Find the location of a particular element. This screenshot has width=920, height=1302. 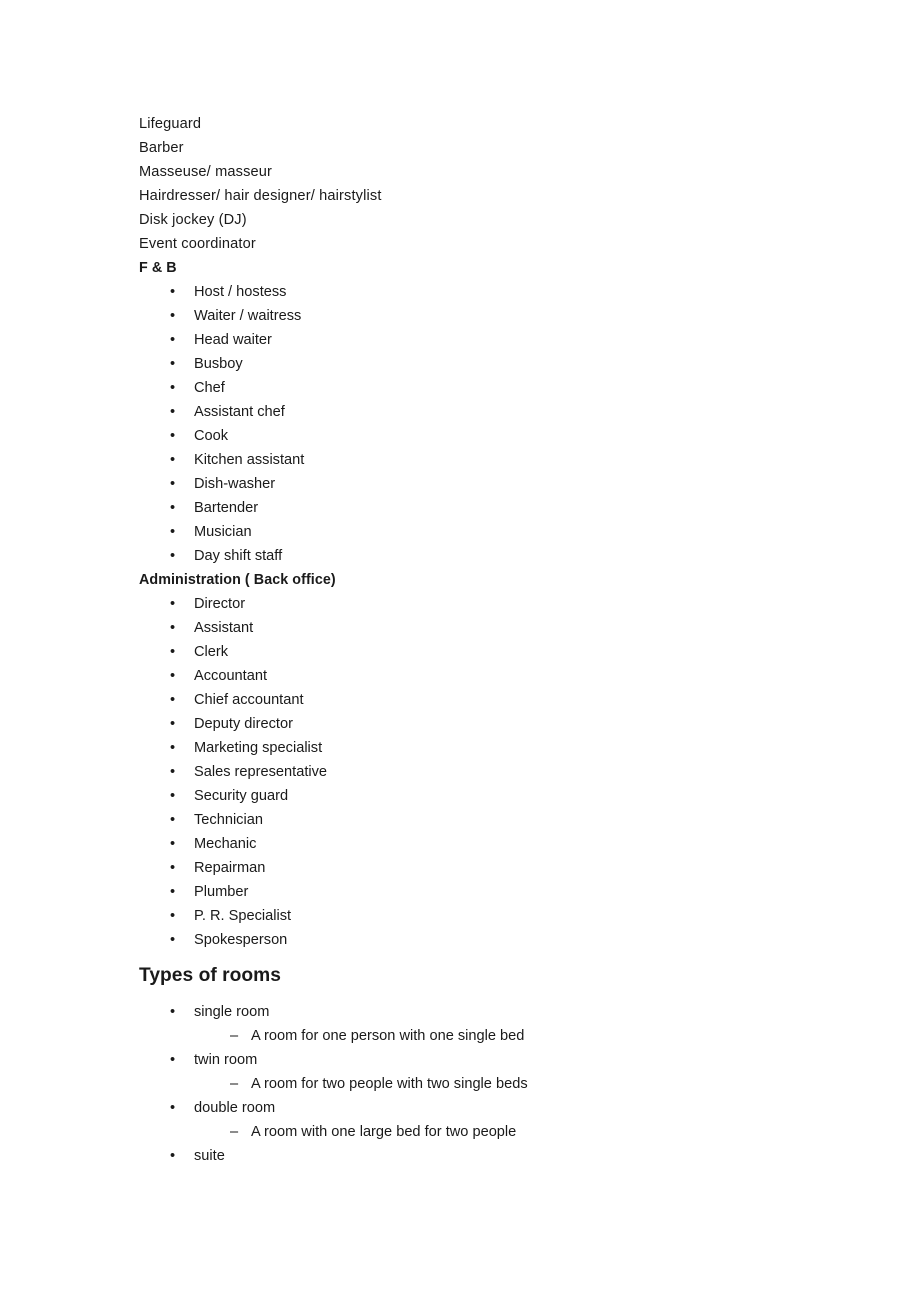

list-item: • Repairman is located at coordinates (509, 868).